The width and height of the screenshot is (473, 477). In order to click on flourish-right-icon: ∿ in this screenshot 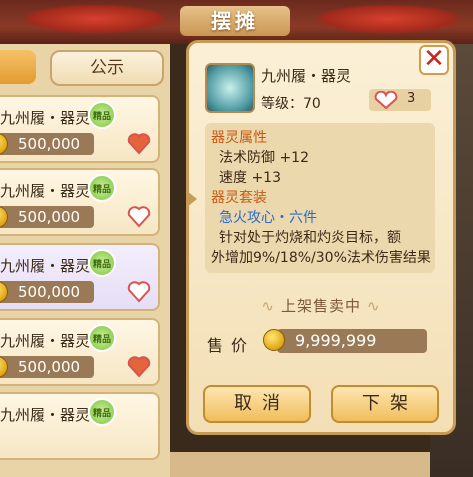, I will do `click(374, 306)`.